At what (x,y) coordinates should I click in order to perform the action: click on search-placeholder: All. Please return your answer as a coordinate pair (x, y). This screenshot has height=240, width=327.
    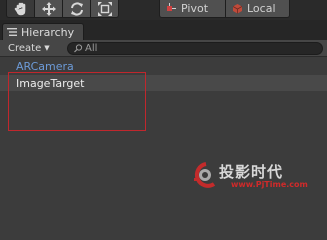
    Looking at the image, I should click on (91, 48).